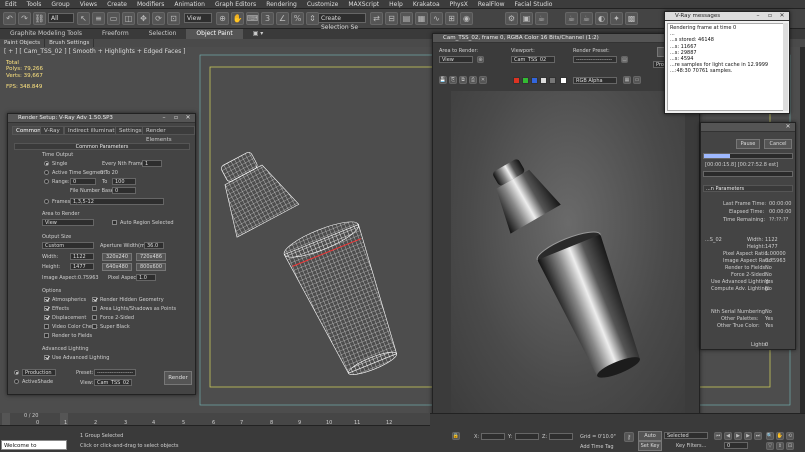 The width and height of the screenshot is (805, 452). Describe the element at coordinates (188, 118) in the screenshot. I see `close-button: ✕` at that location.